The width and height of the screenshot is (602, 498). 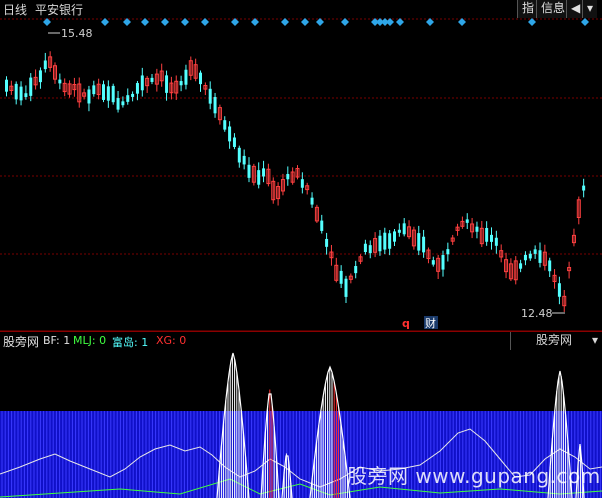 What do you see at coordinates (21, 342) in the screenshot?
I see `indicator-name: 股旁网` at bounding box center [21, 342].